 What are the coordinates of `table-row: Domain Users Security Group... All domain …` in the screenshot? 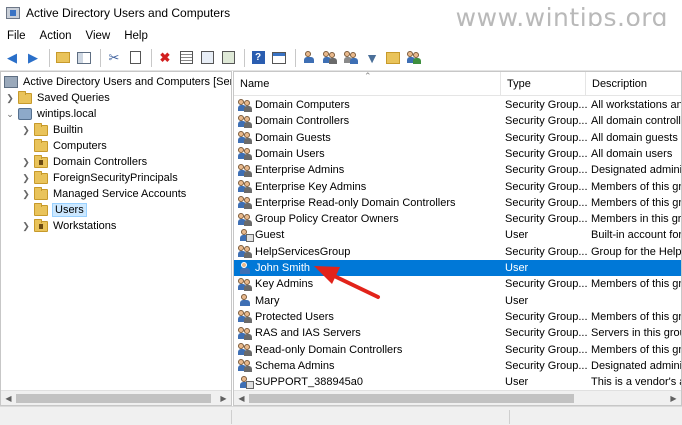 It's located at (457, 154).